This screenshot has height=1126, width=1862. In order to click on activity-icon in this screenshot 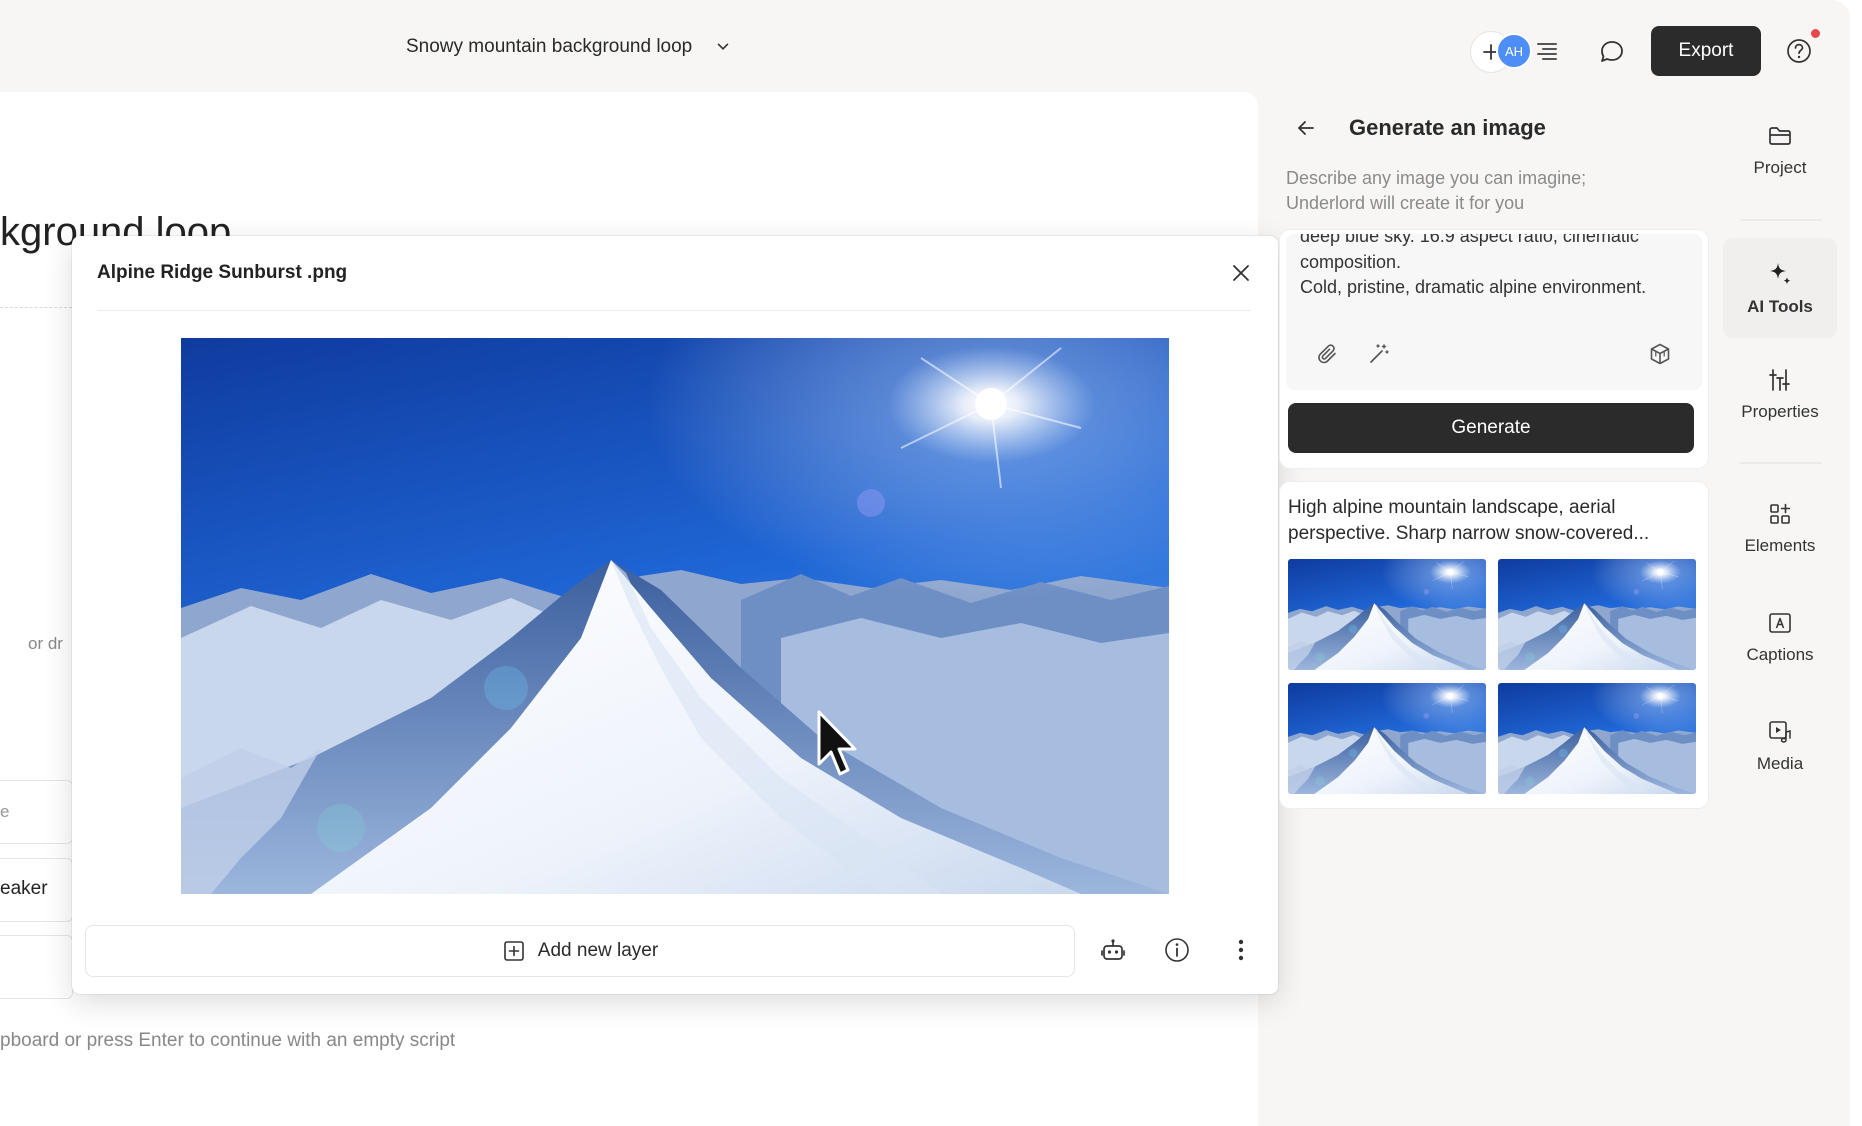, I will do `click(1547, 51)`.